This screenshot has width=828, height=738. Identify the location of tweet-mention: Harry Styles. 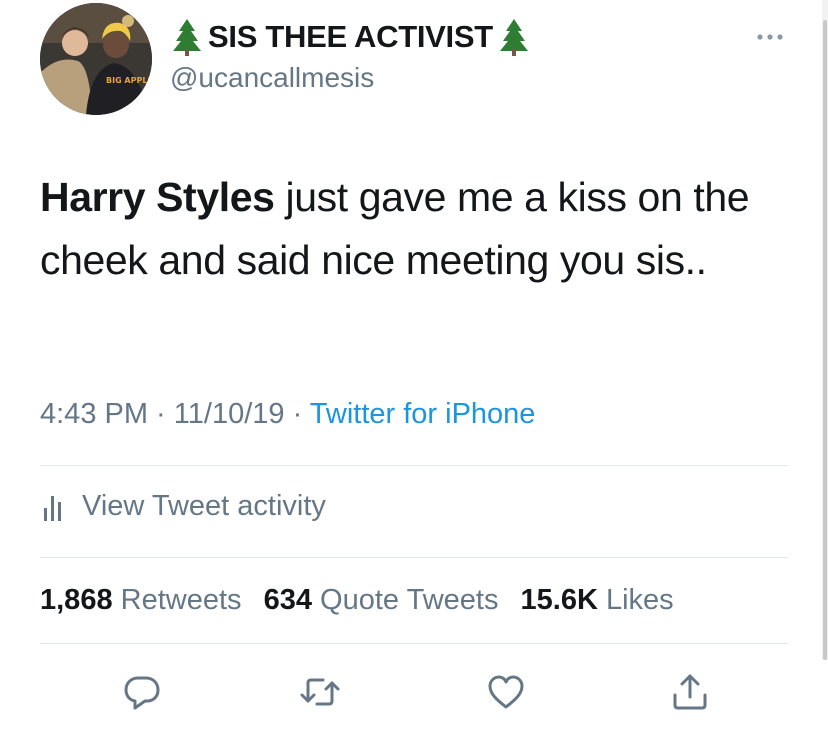
(157, 197).